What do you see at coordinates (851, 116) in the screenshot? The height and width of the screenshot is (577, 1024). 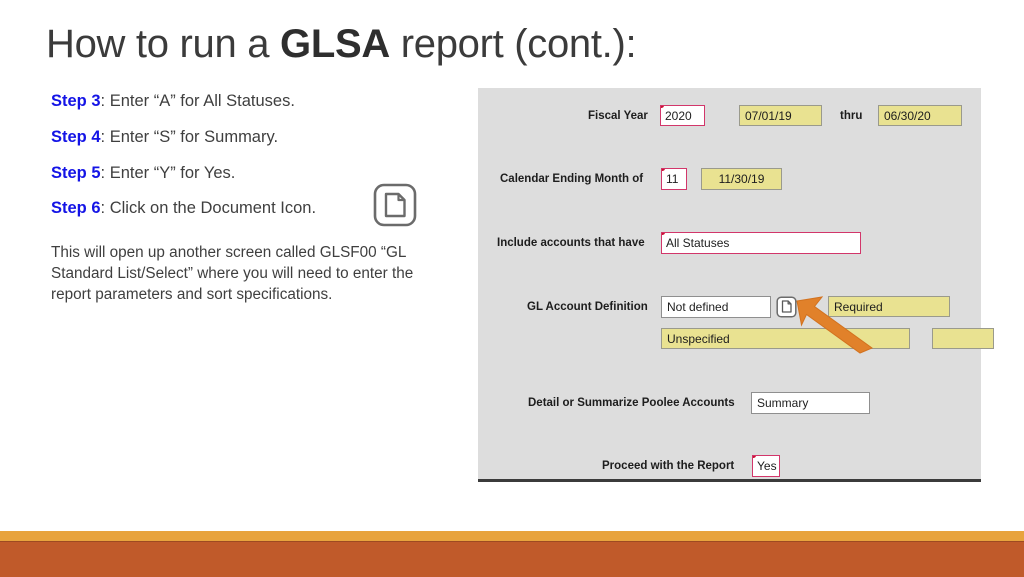 I see `thru-label: thru` at bounding box center [851, 116].